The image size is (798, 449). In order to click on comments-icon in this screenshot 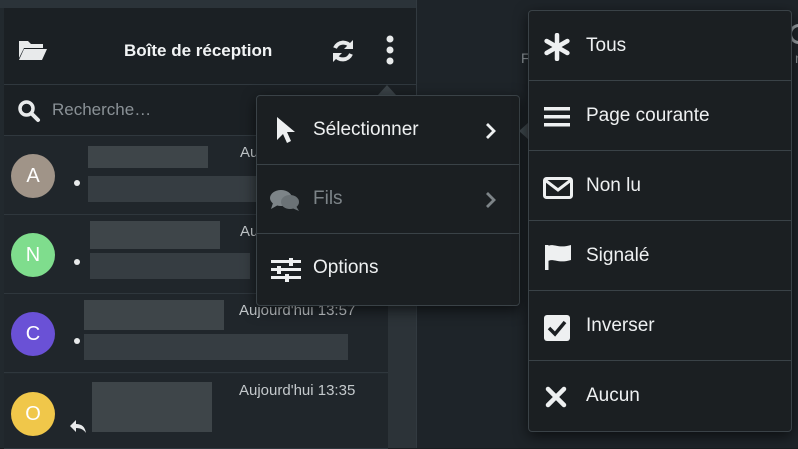, I will do `click(285, 201)`.